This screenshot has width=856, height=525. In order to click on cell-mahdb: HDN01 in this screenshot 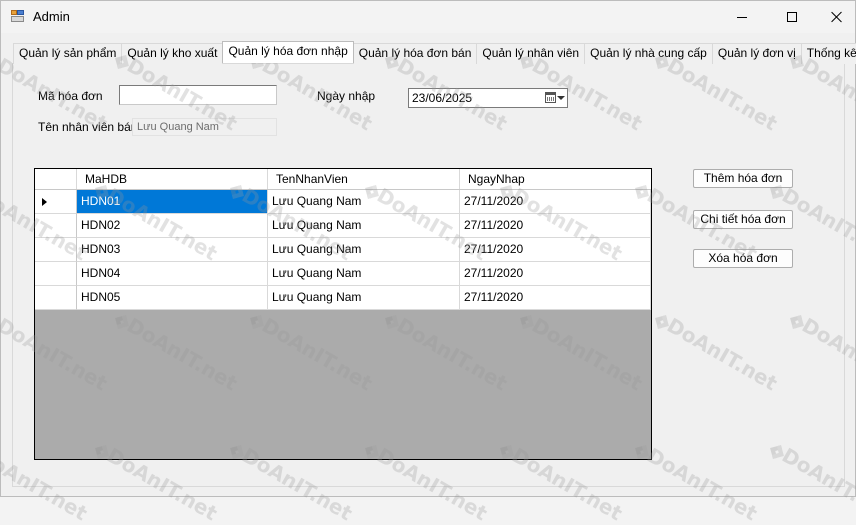, I will do `click(172, 202)`.